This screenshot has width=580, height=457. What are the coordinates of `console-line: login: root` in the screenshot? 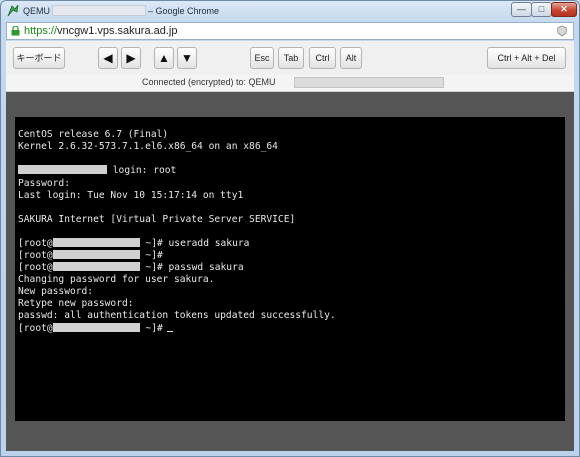 It's located at (97, 171).